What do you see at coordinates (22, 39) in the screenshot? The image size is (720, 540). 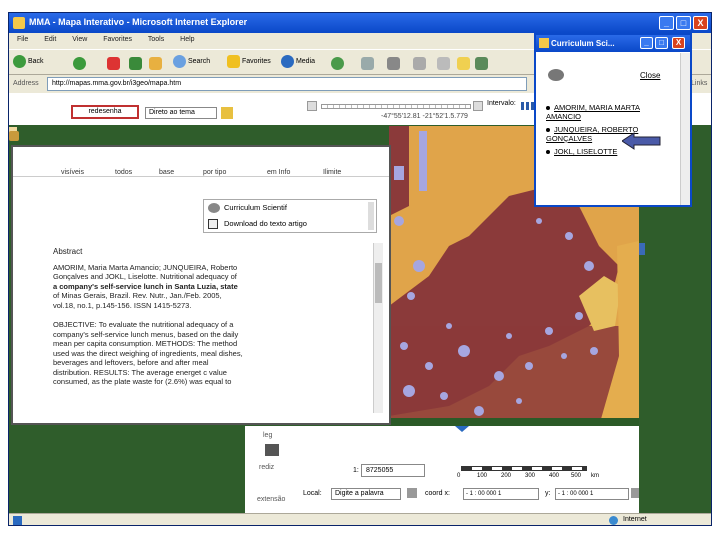 I see `menu-file: File` at bounding box center [22, 39].